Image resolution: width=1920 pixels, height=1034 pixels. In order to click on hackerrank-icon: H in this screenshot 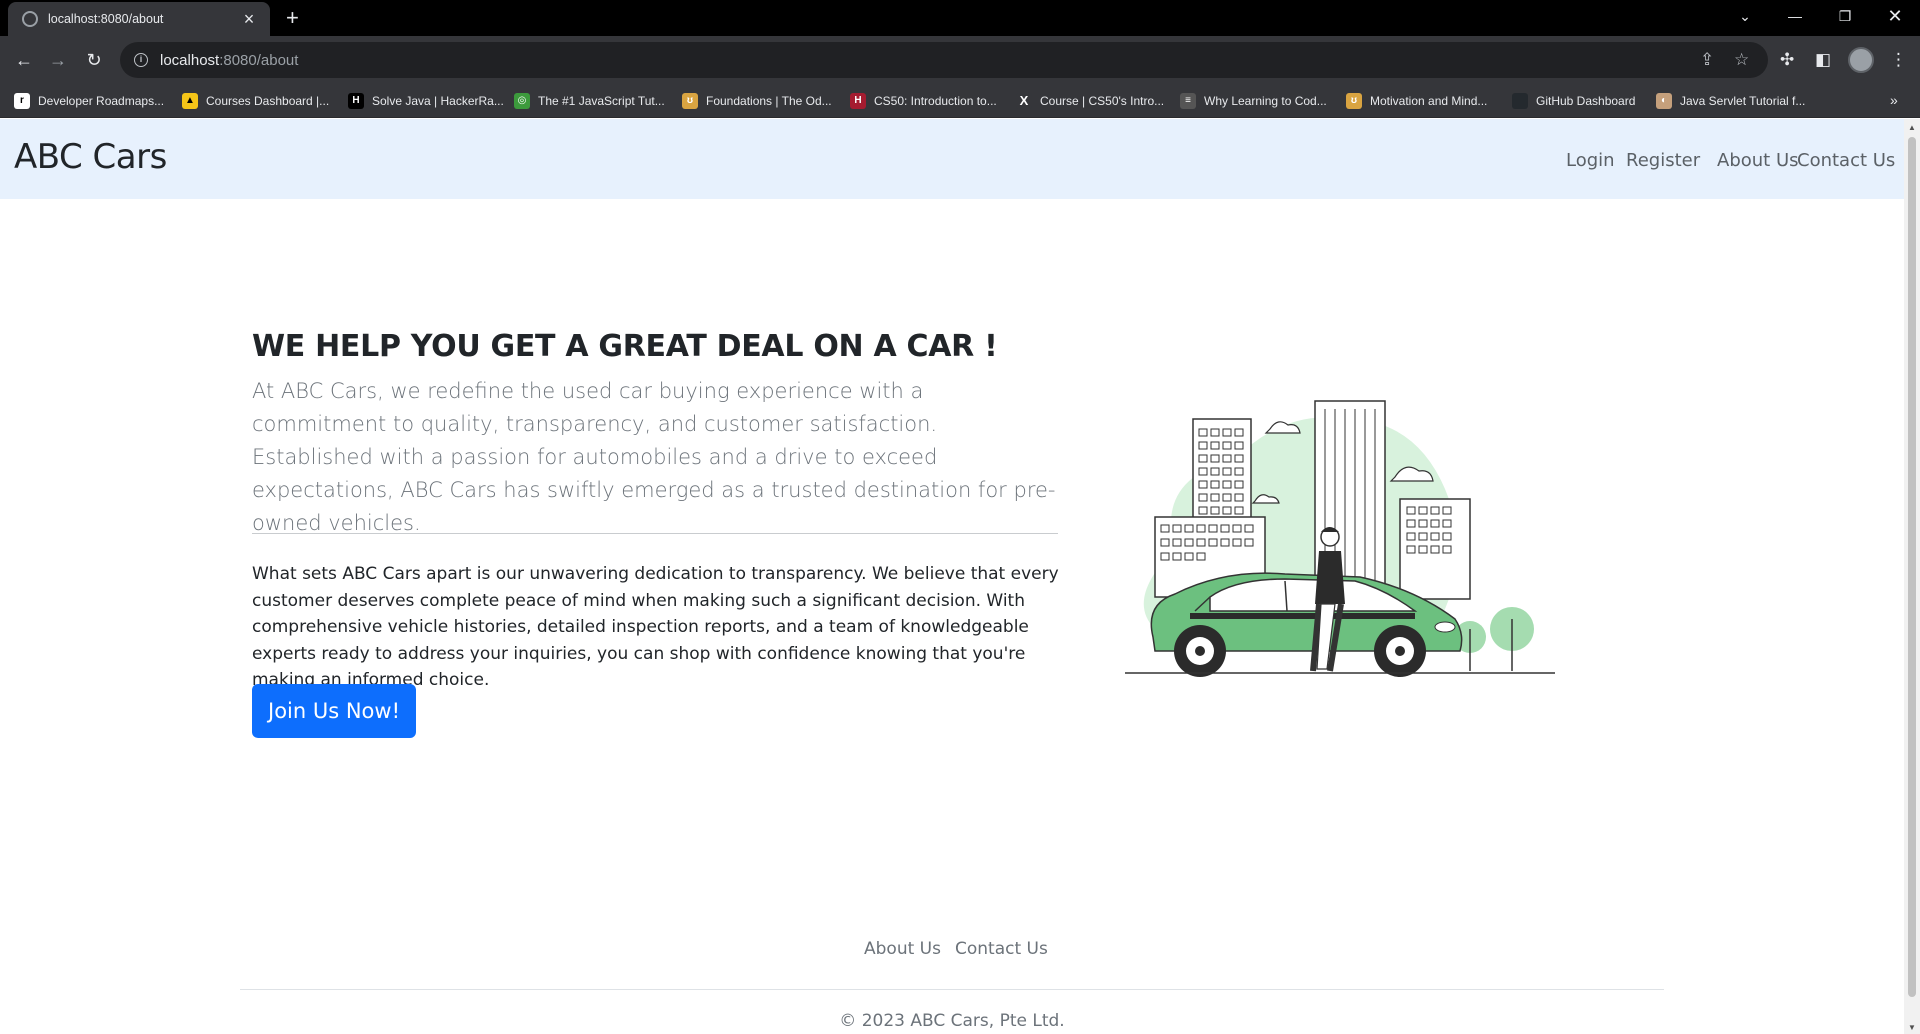, I will do `click(356, 101)`.